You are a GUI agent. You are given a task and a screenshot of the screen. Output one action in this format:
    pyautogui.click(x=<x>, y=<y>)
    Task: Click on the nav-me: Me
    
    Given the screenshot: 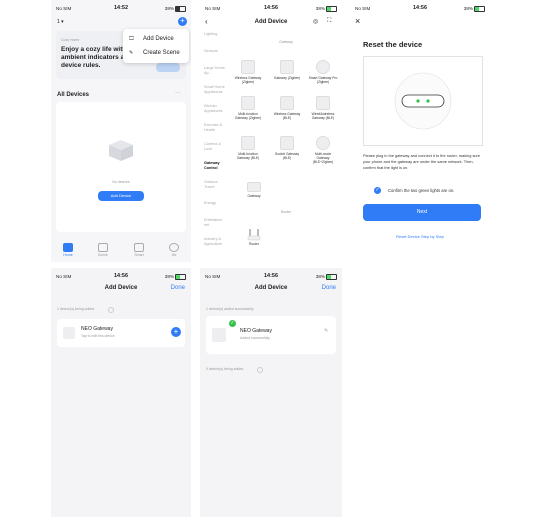 What is the action you would take?
    pyautogui.click(x=174, y=250)
    